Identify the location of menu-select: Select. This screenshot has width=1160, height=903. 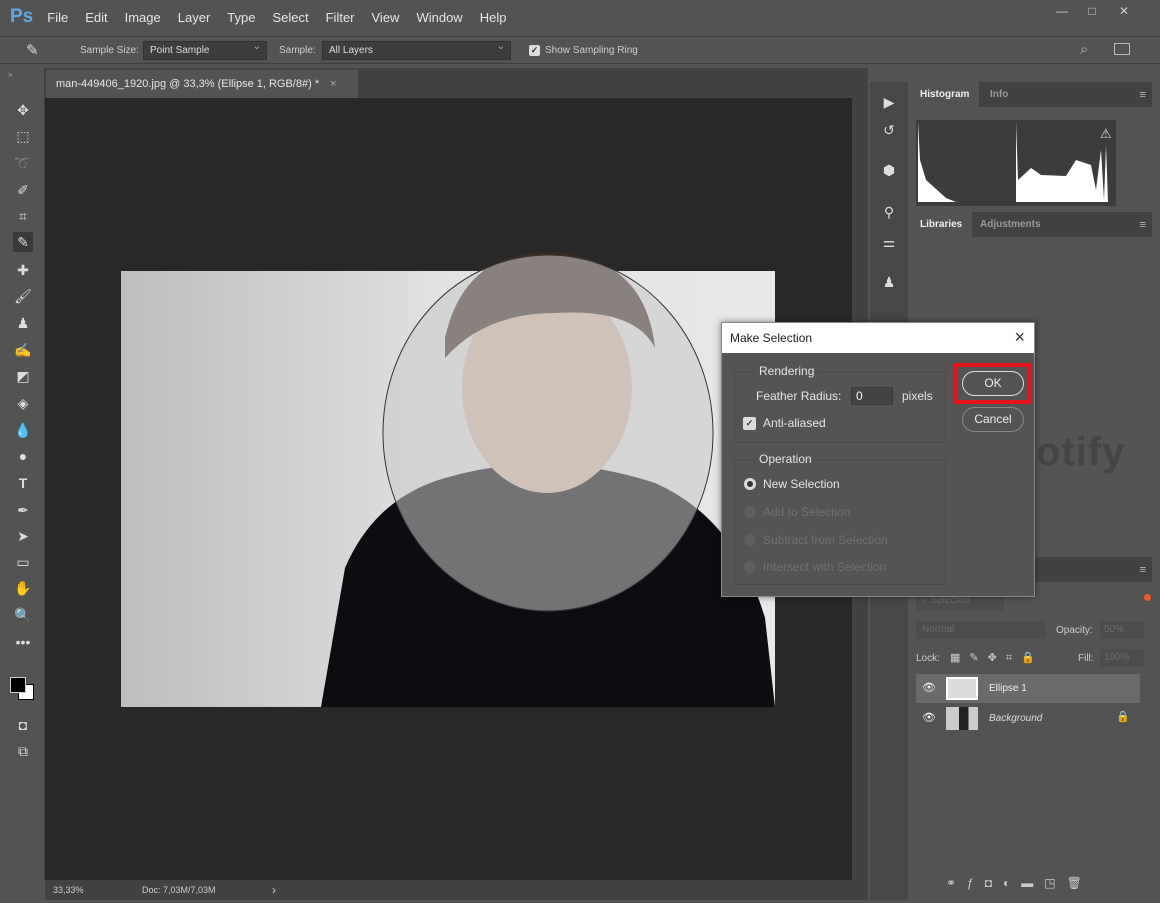
(290, 17).